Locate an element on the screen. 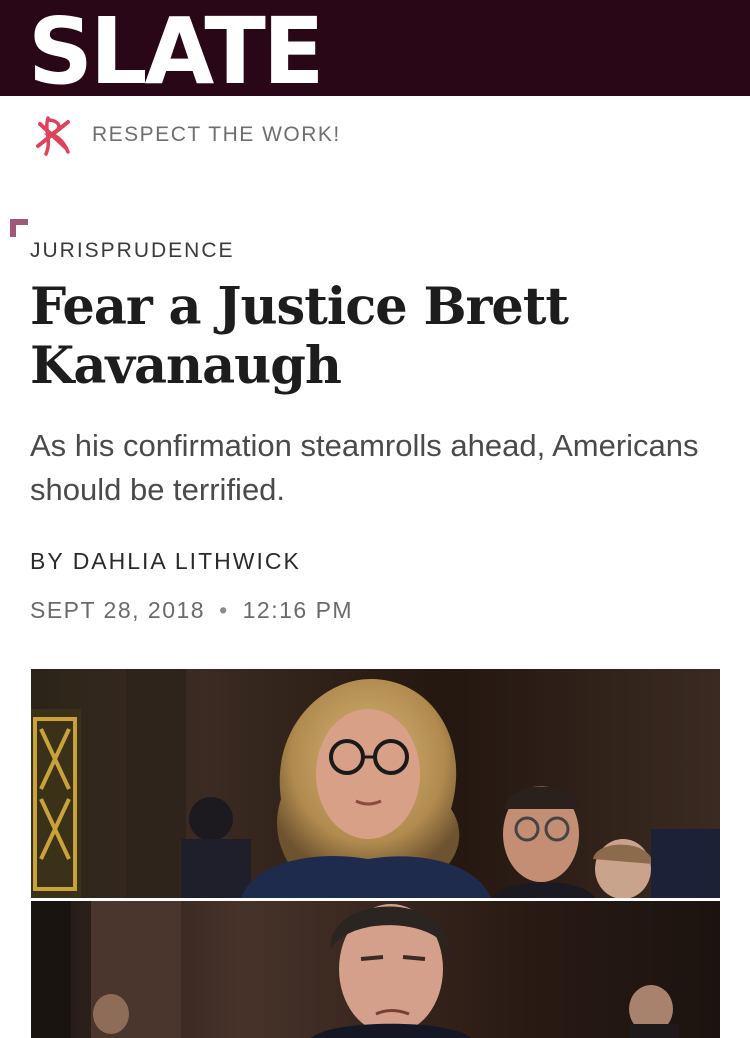 The image size is (750, 1038). byline: BY DAHLIA LITHWICK is located at coordinates (165, 561).